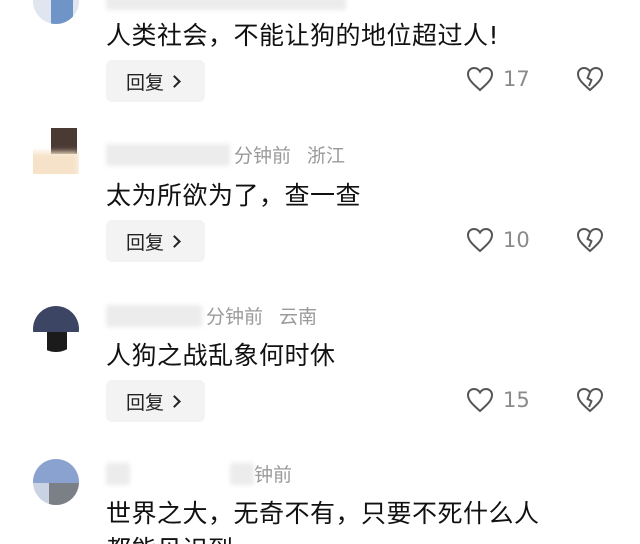 The height and width of the screenshot is (544, 640). Describe the element at coordinates (234, 195) in the screenshot. I see `comment-text: 太为所欲为了，查一查` at that location.